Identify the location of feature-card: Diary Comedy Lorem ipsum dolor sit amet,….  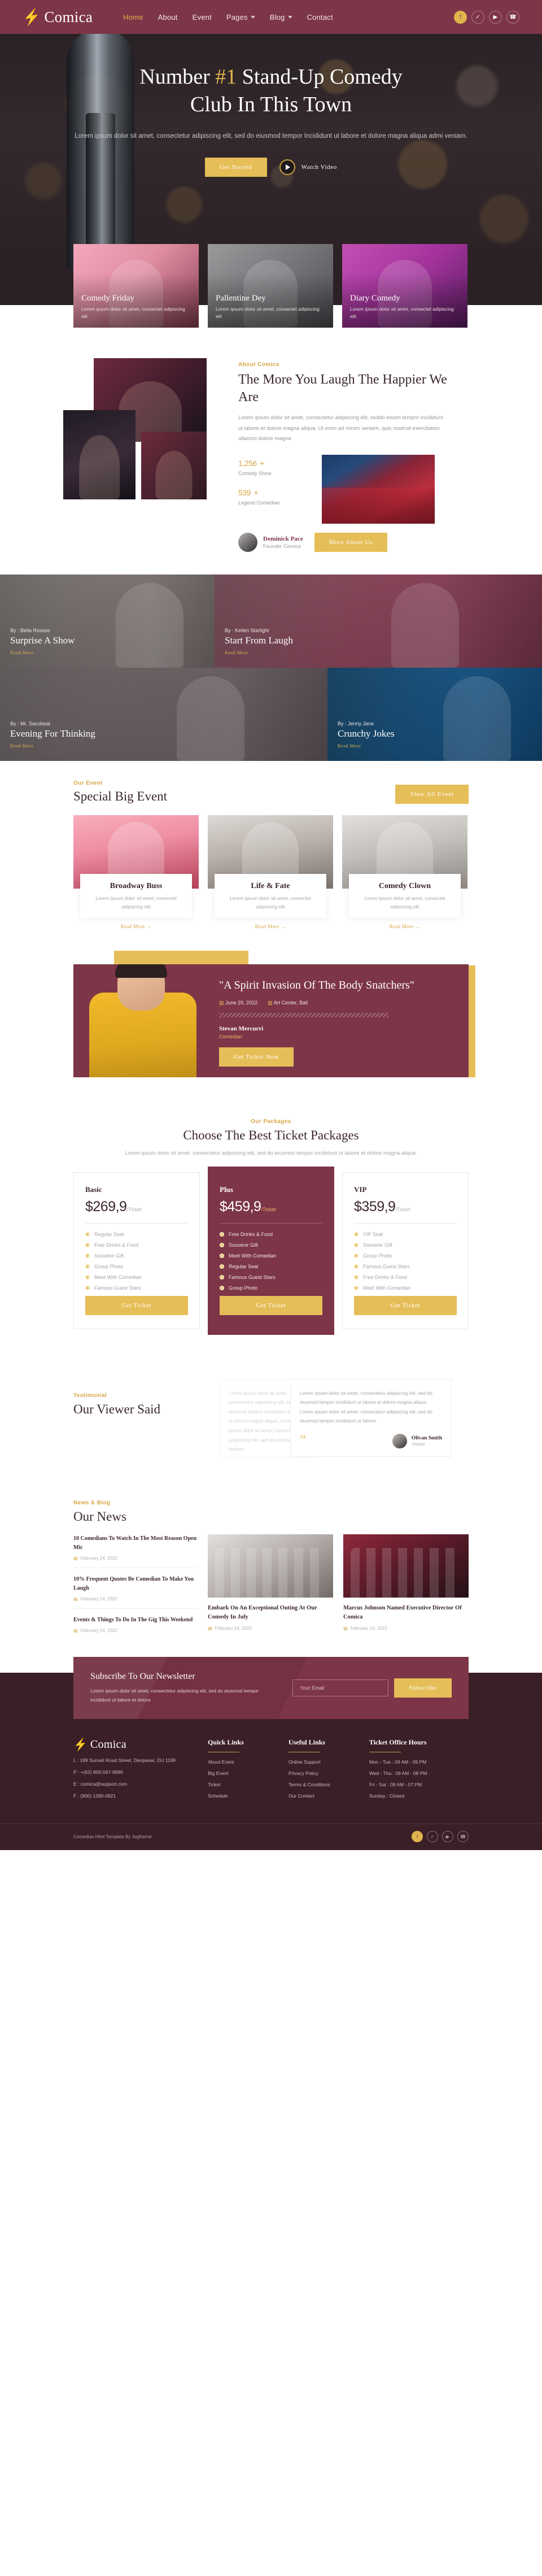
(404, 286).